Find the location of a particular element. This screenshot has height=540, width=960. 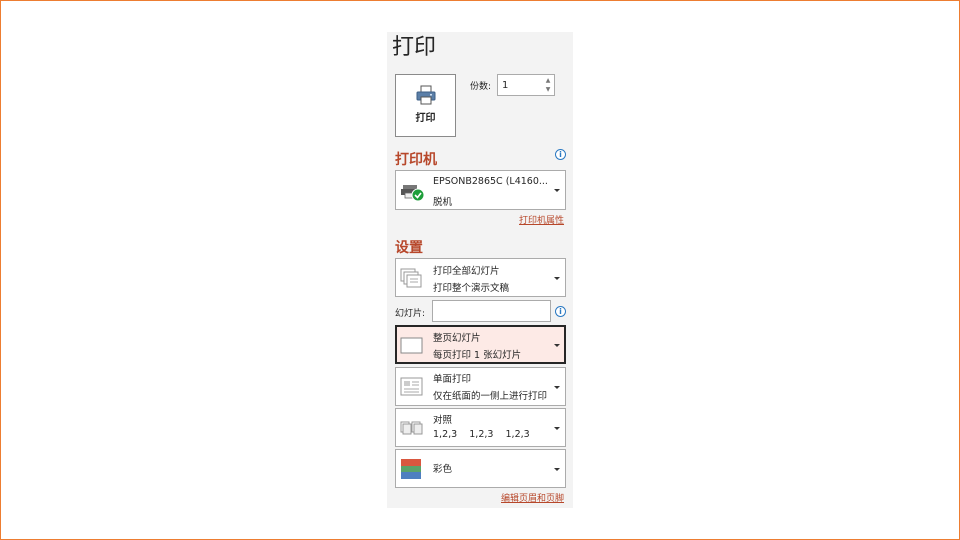

chevron-up-icon: ▲ is located at coordinates (548, 80).